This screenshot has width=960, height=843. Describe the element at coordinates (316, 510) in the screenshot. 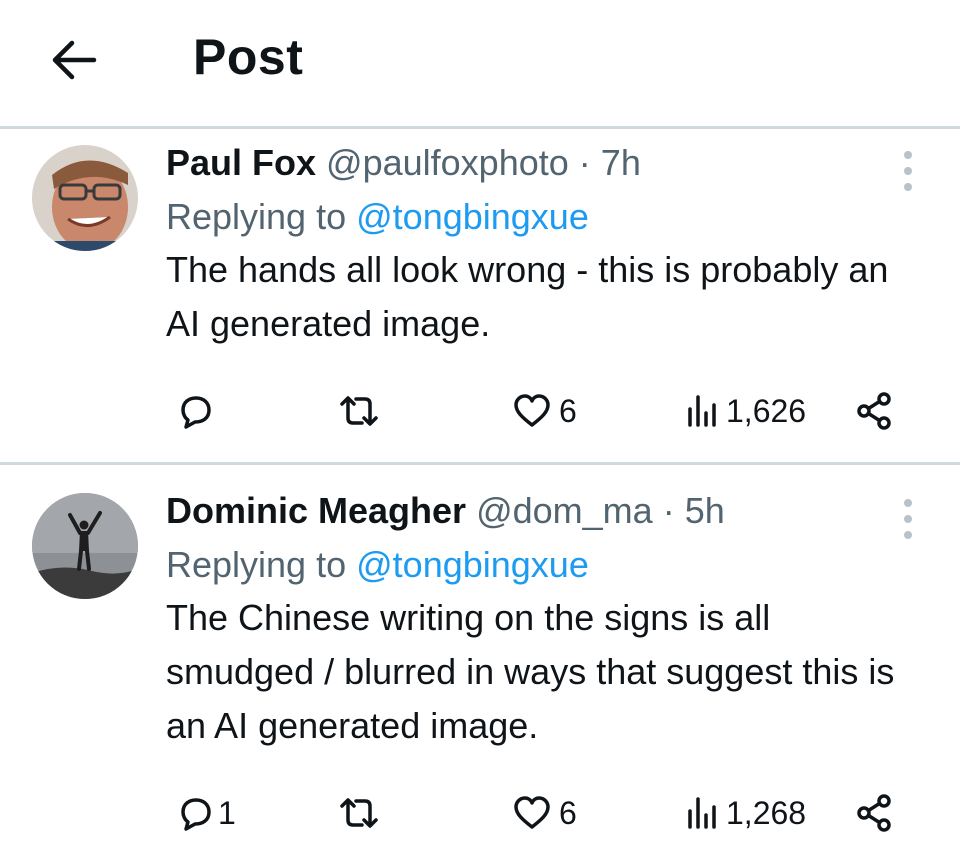

I see `author-name: Dominic Meagher` at that location.